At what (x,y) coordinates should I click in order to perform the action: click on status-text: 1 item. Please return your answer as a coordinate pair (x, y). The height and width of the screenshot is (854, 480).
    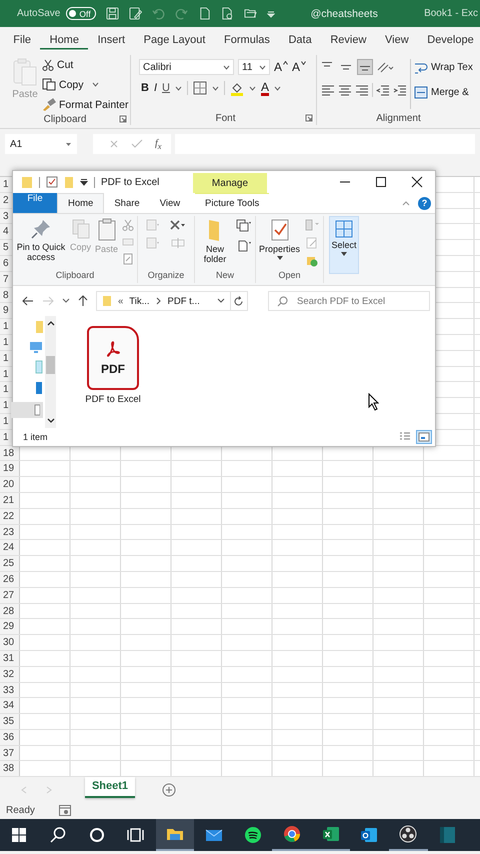
    Looking at the image, I should click on (35, 437).